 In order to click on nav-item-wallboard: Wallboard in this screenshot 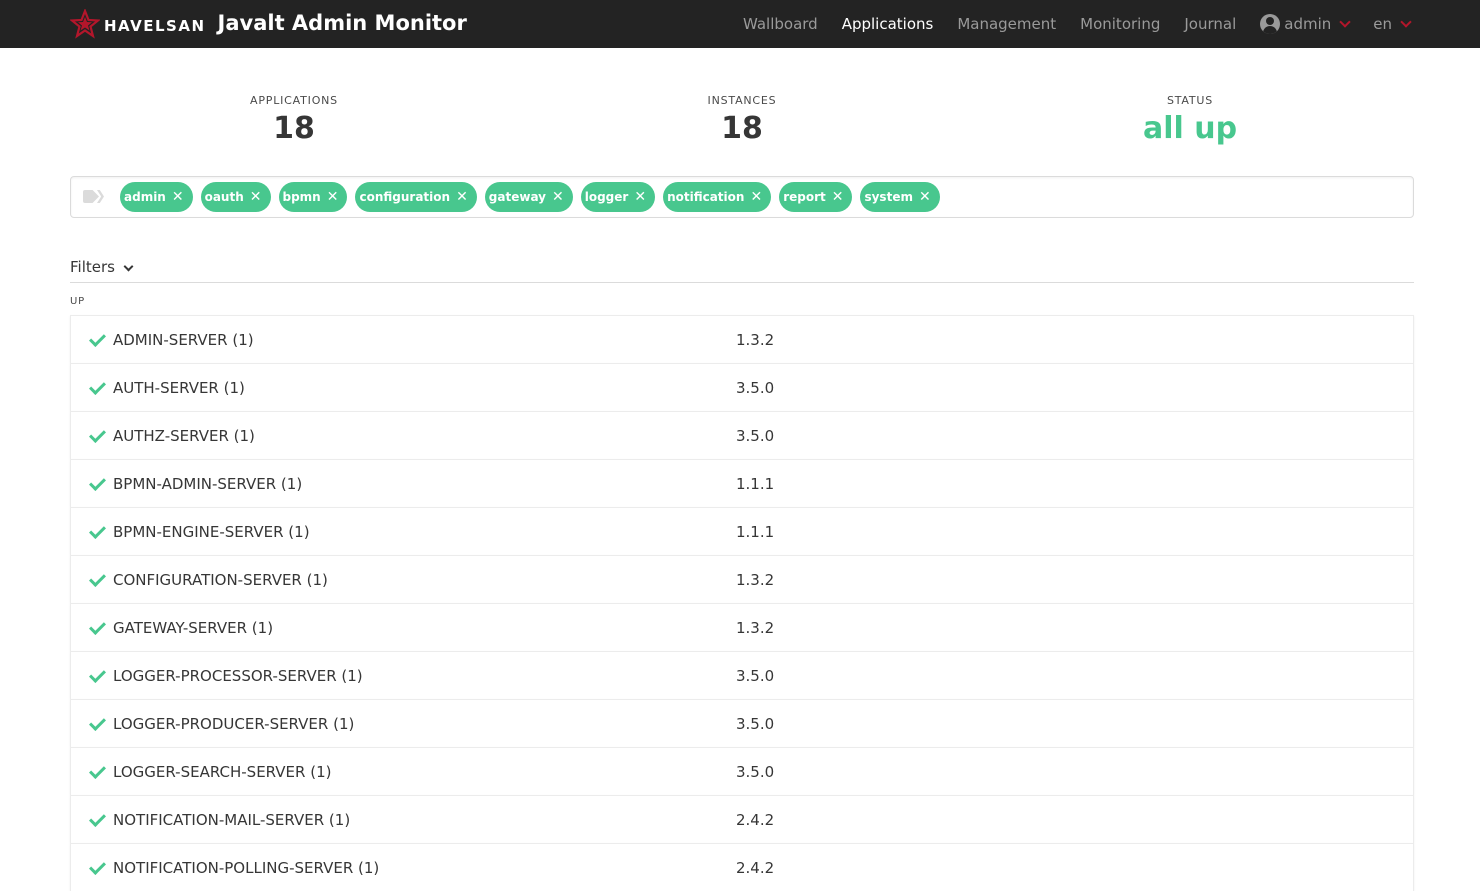, I will do `click(780, 24)`.